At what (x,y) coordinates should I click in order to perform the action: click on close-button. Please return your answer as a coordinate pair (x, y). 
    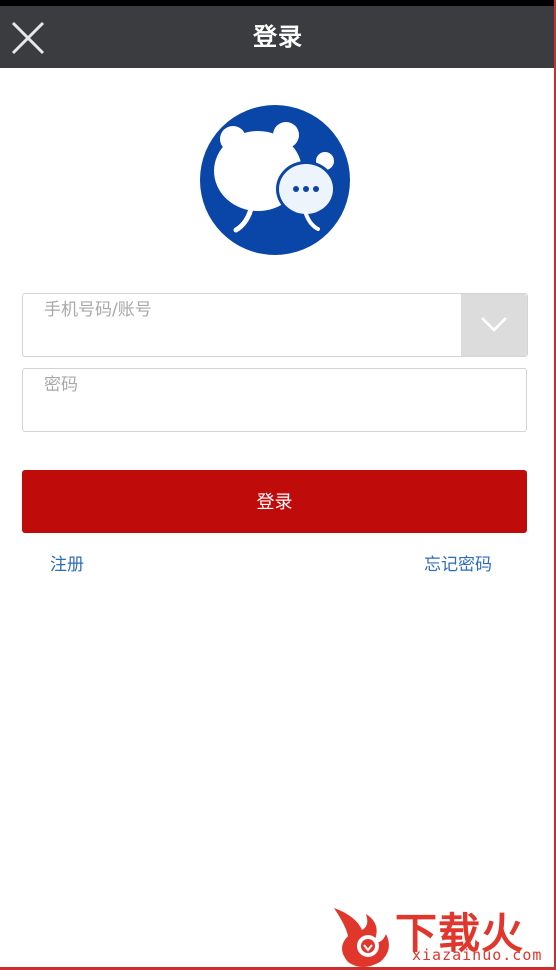
    Looking at the image, I should click on (28, 38).